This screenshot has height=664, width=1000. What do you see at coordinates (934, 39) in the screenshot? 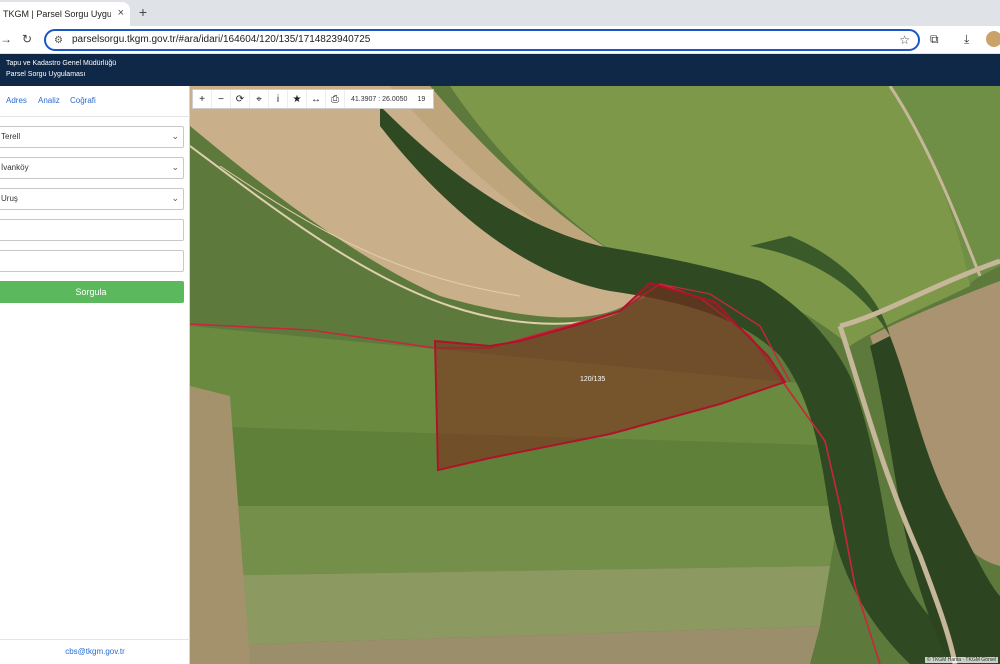
I see `extensions-icon: ⧉` at bounding box center [934, 39].